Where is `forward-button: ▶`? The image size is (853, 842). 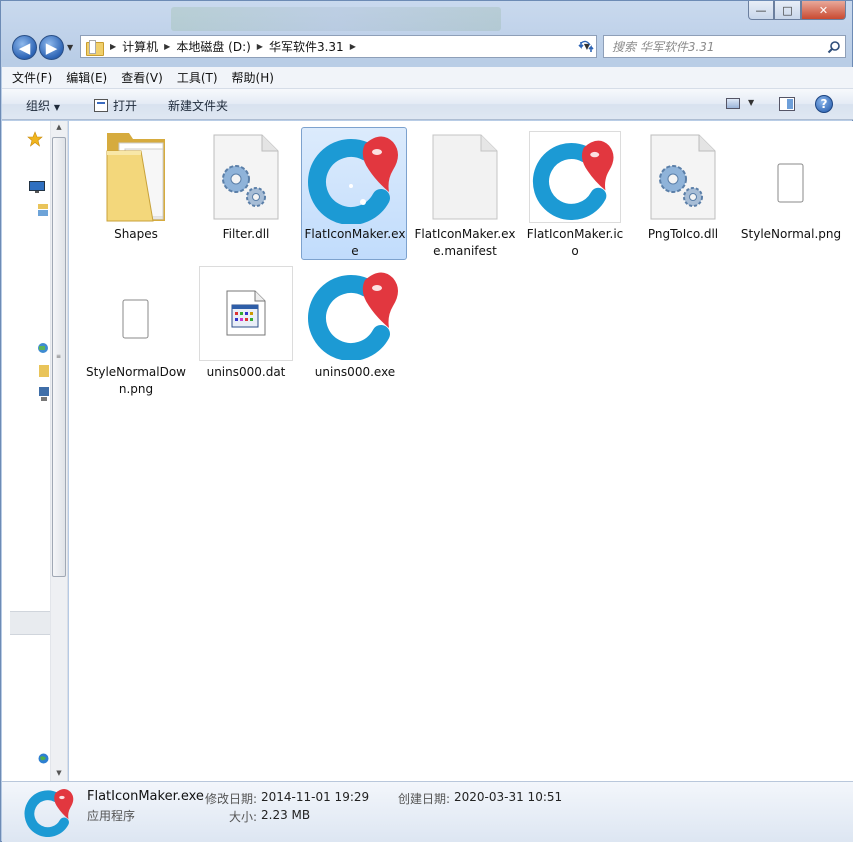 forward-button: ▶ is located at coordinates (51, 47).